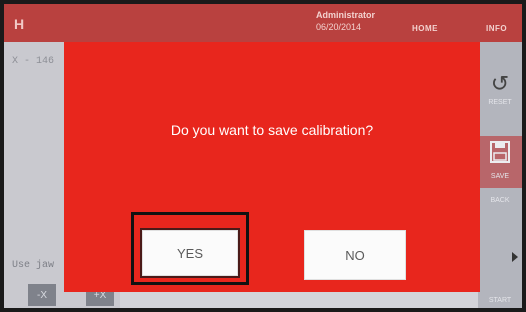  What do you see at coordinates (339, 27) in the screenshot?
I see `current-date: 06/20/2014` at bounding box center [339, 27].